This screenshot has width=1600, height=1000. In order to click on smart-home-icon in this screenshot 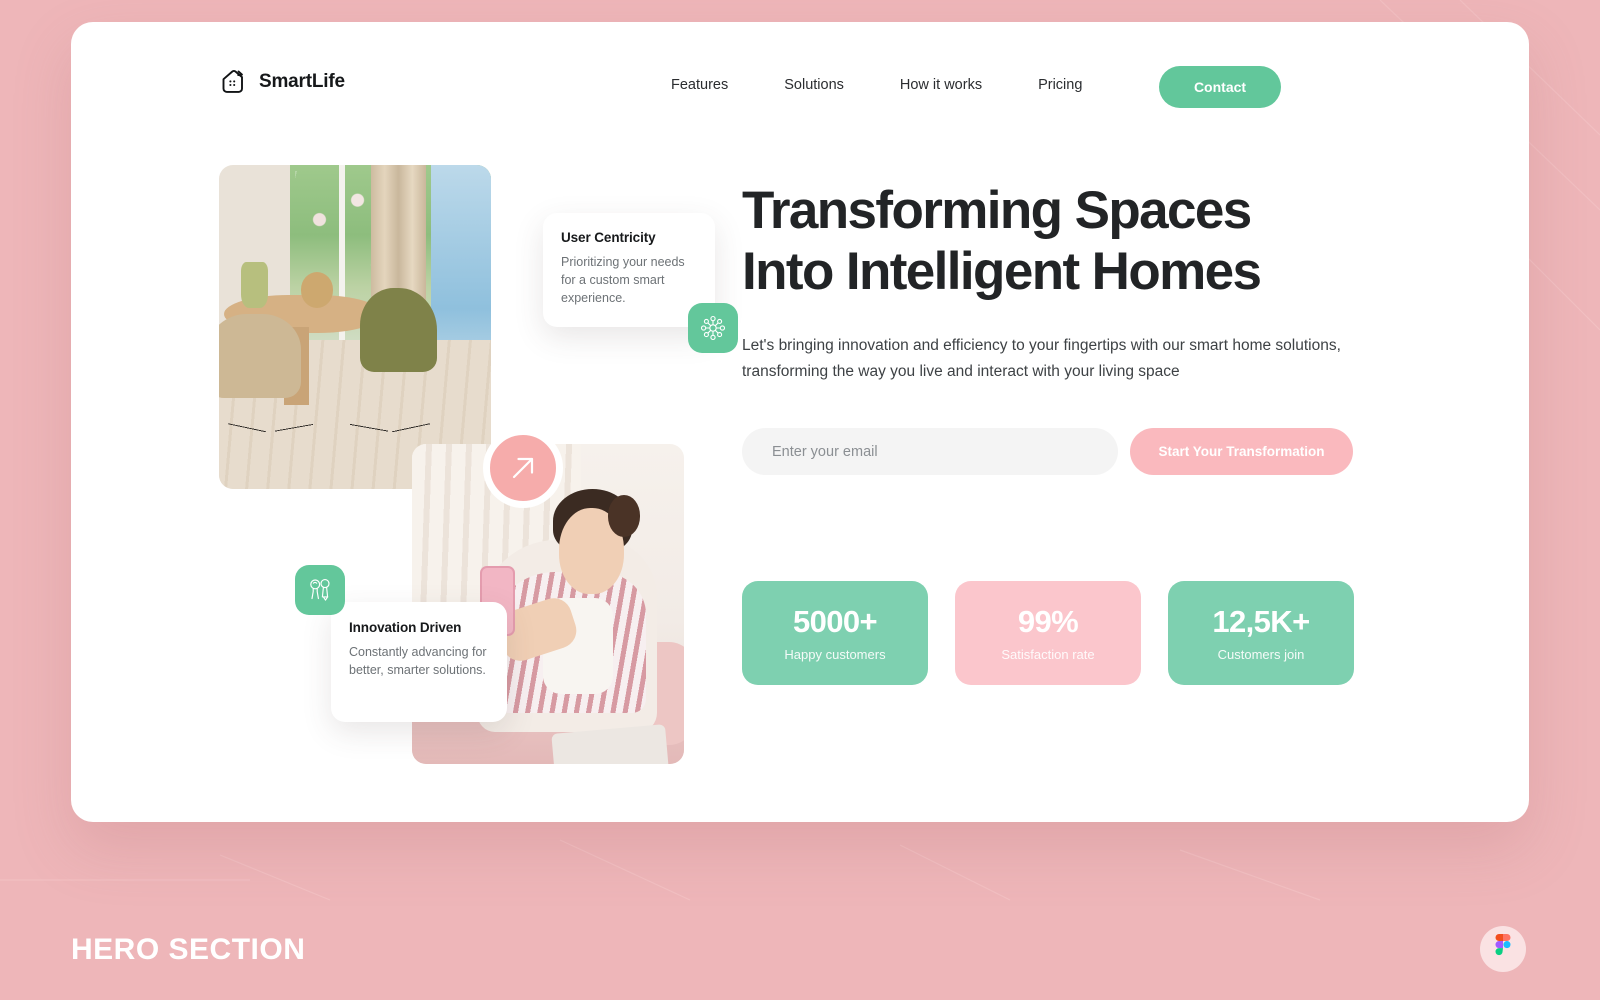, I will do `click(234, 82)`.